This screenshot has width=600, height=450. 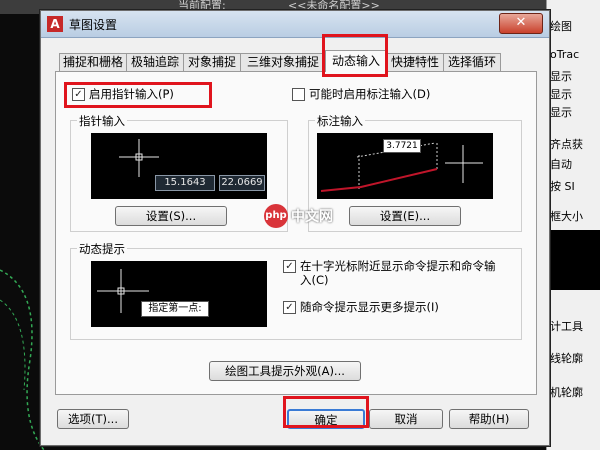 What do you see at coordinates (131, 94) in the screenshot?
I see `enable-pointer-input-label: 启用指针输入(P)` at bounding box center [131, 94].